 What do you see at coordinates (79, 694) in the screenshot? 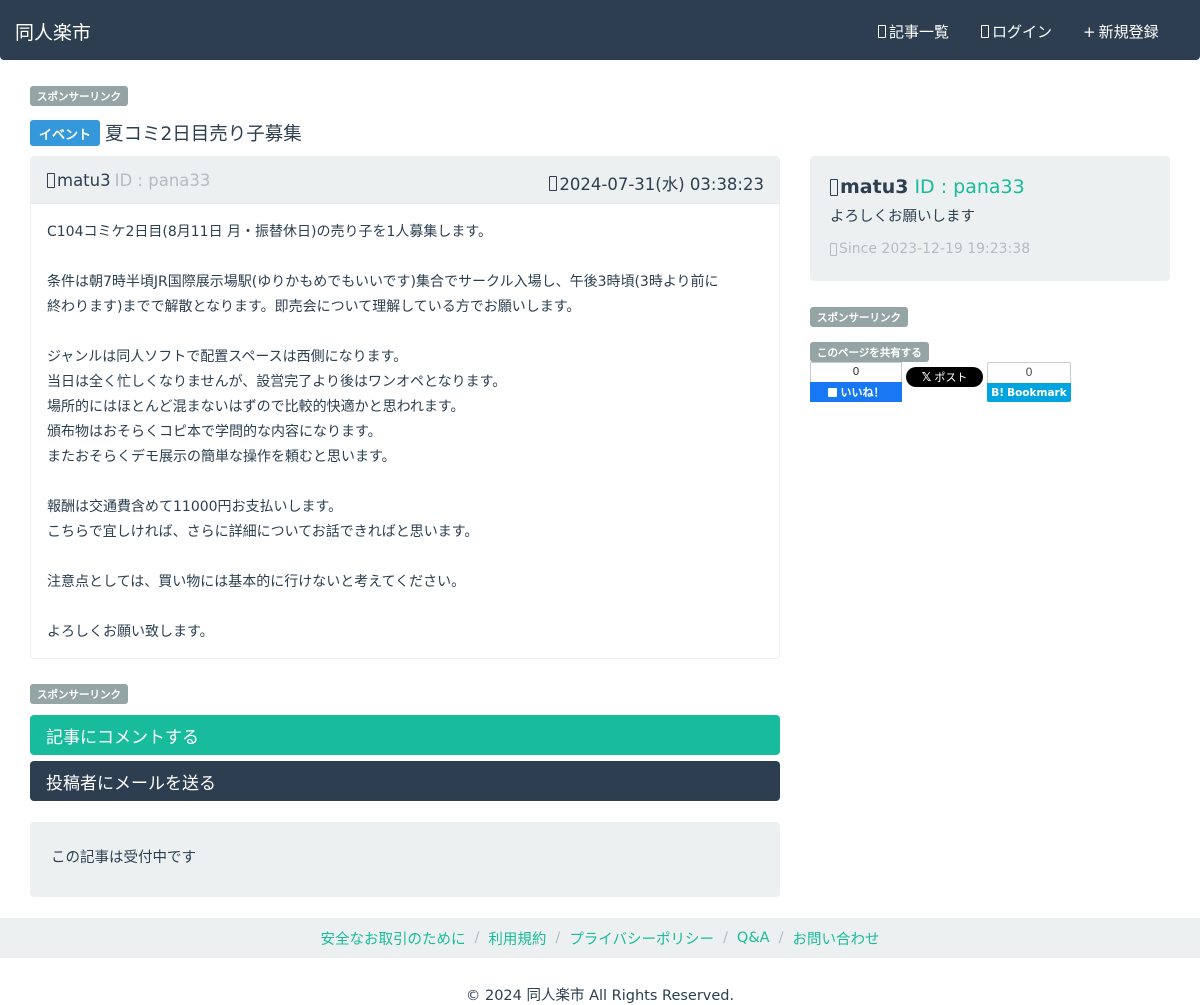
I see `sponsor-badge-bottom: スポンサーリンク` at bounding box center [79, 694].